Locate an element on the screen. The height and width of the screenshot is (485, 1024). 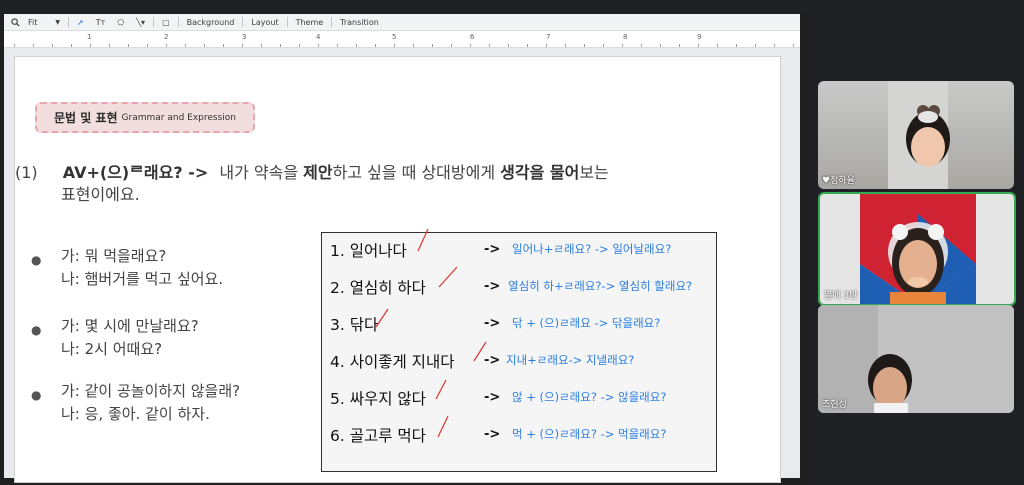
line-icon: ╲▾ is located at coordinates (141, 22).